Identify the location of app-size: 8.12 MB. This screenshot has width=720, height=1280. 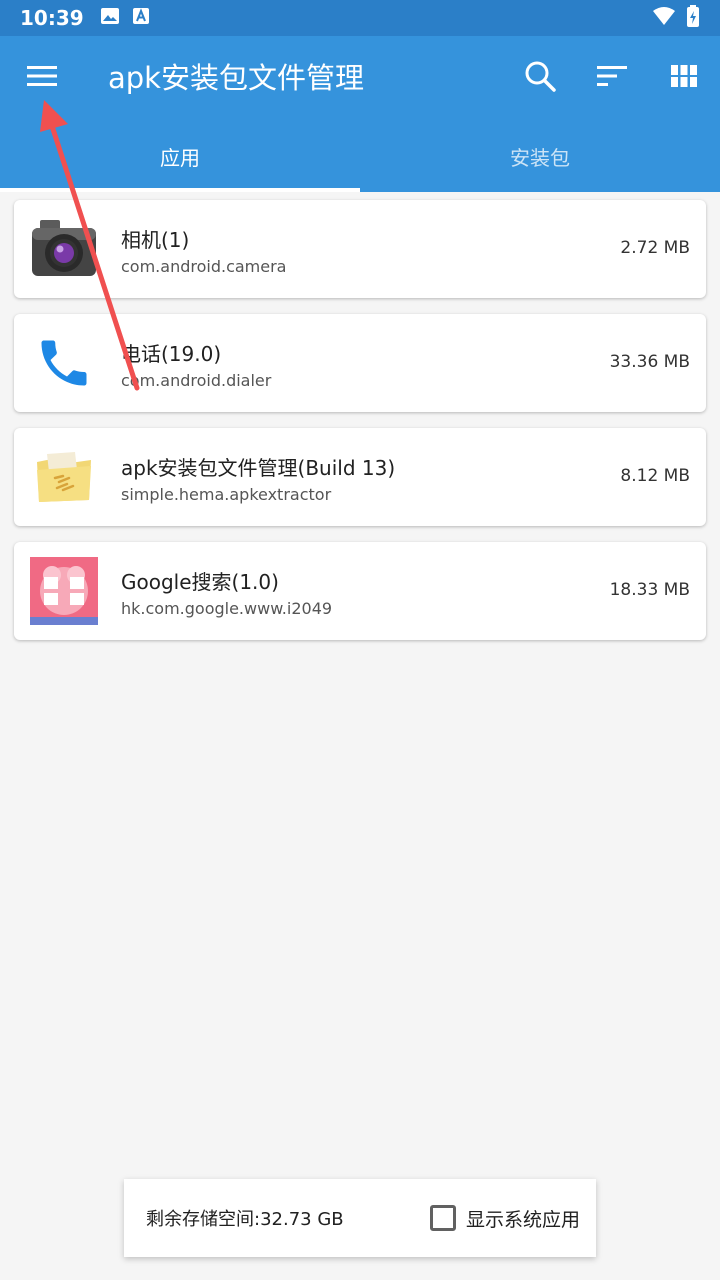
(655, 476).